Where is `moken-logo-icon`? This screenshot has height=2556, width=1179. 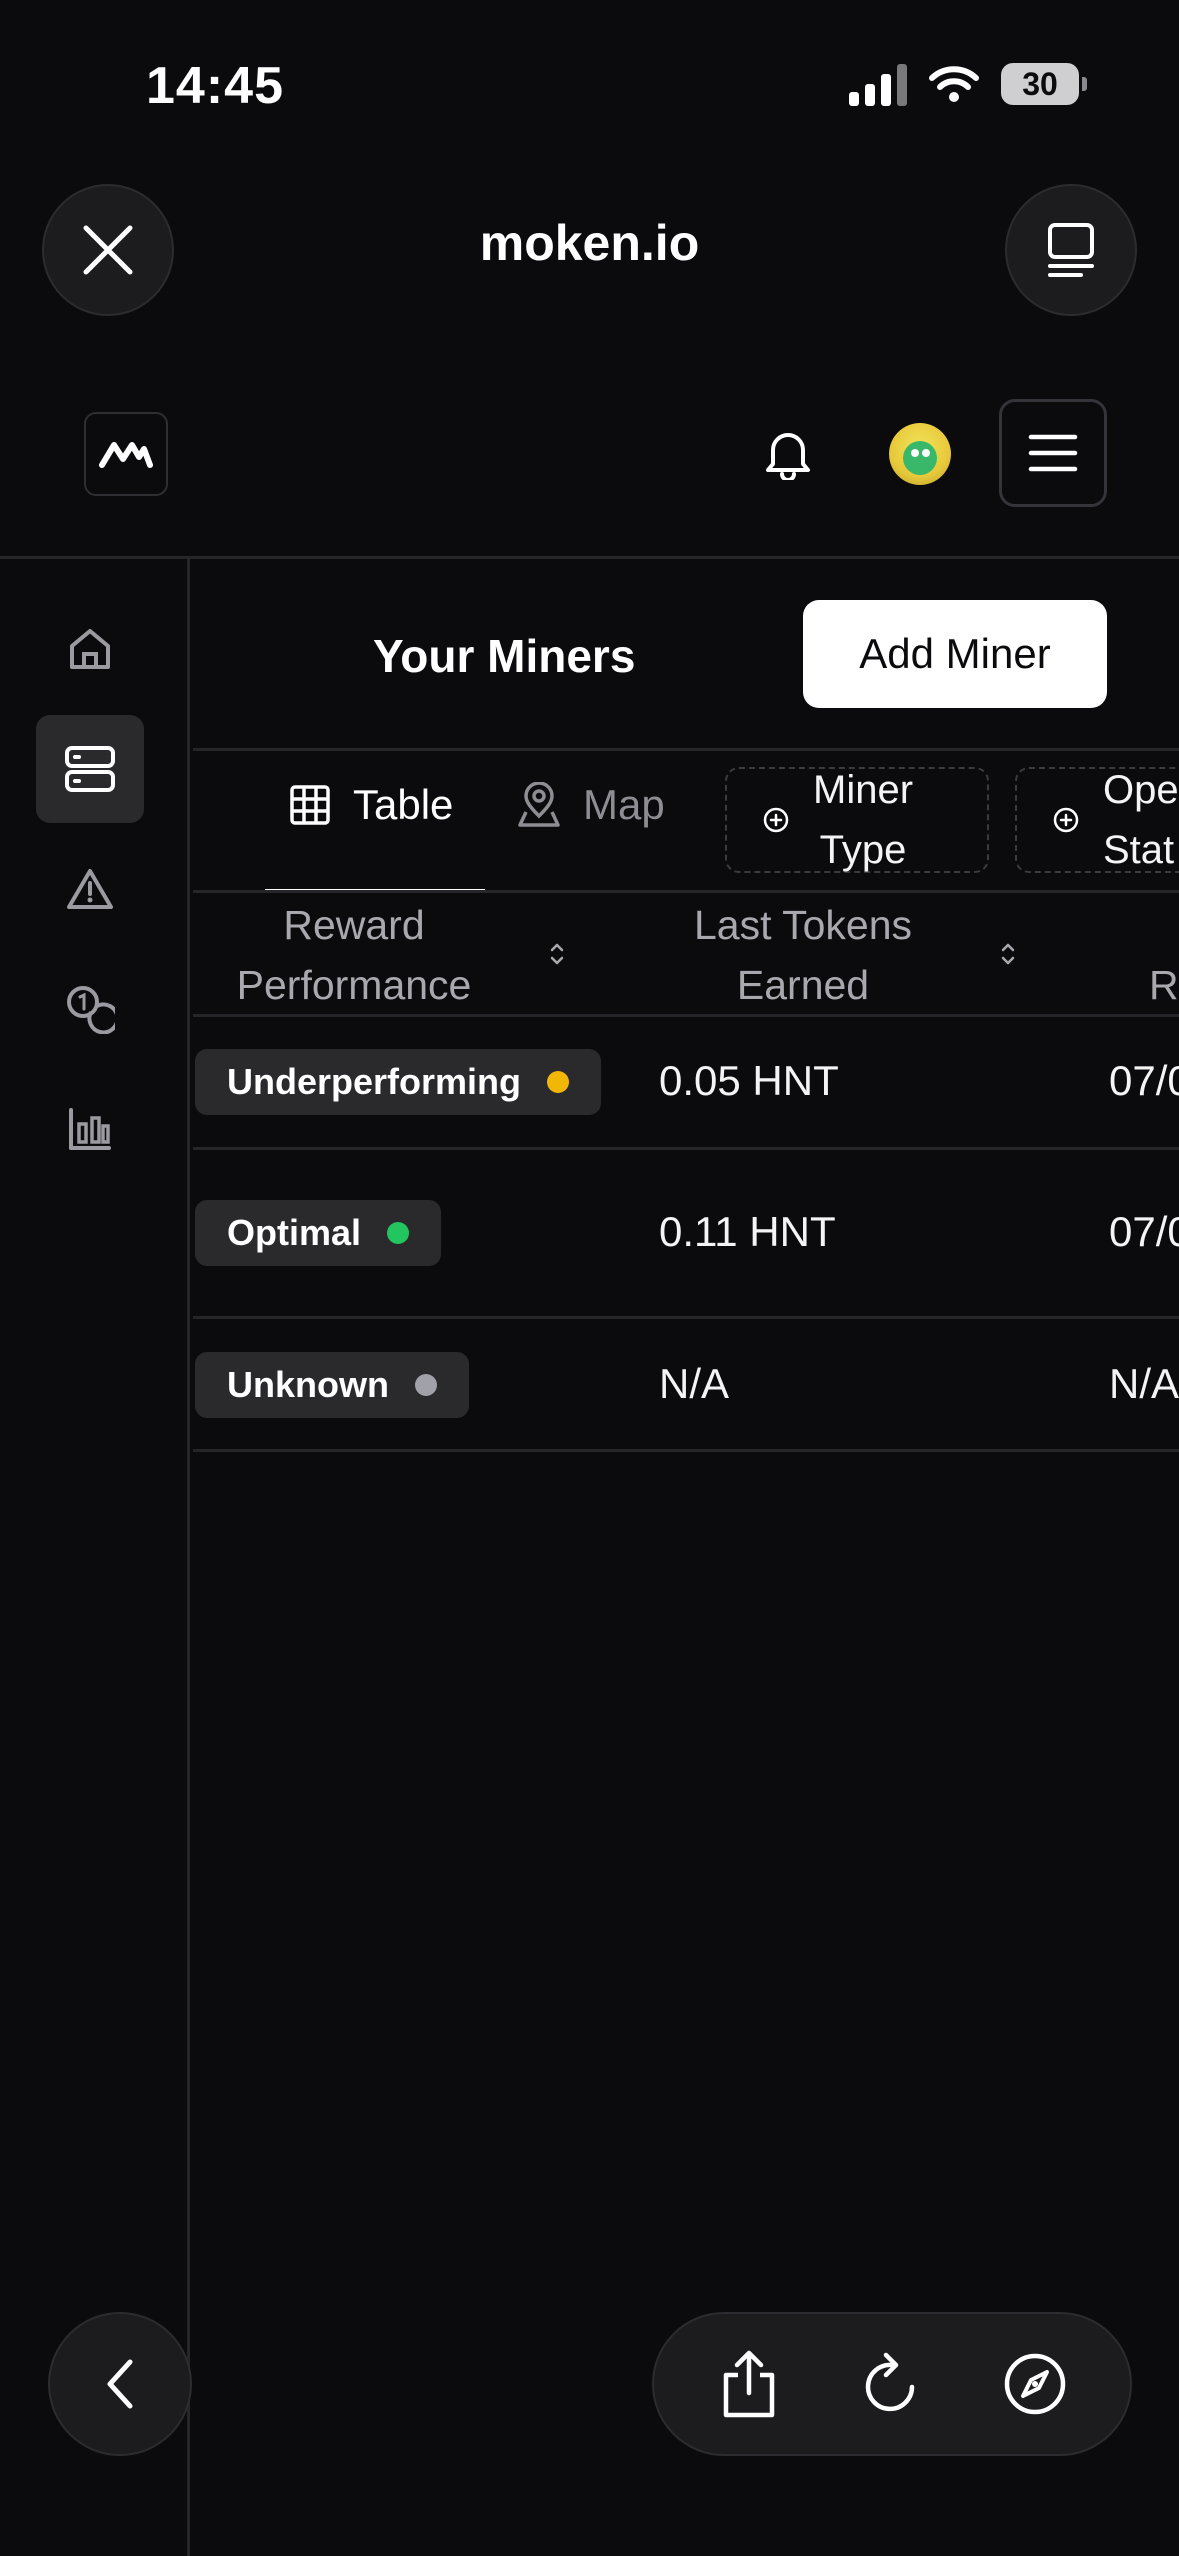 moken-logo-icon is located at coordinates (126, 455).